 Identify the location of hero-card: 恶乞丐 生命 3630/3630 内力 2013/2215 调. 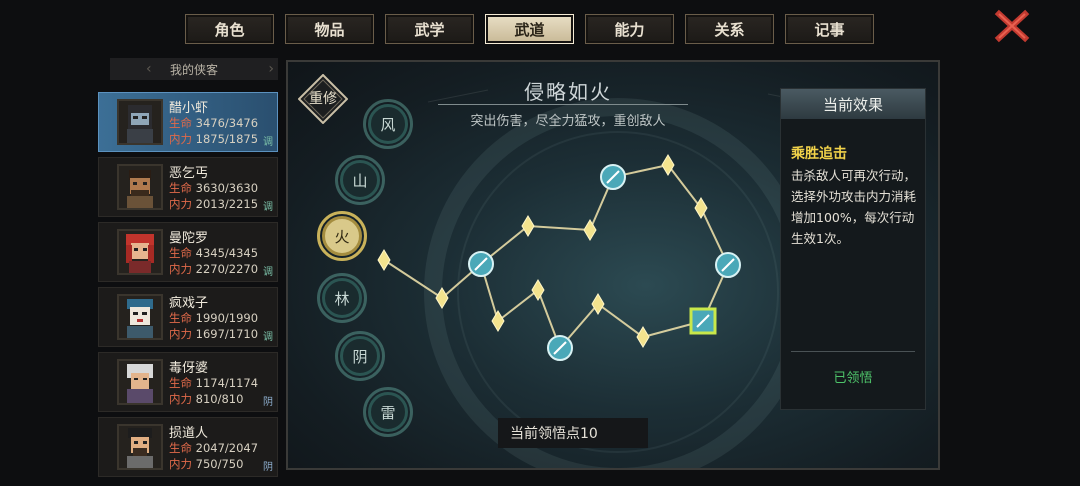
(188, 187).